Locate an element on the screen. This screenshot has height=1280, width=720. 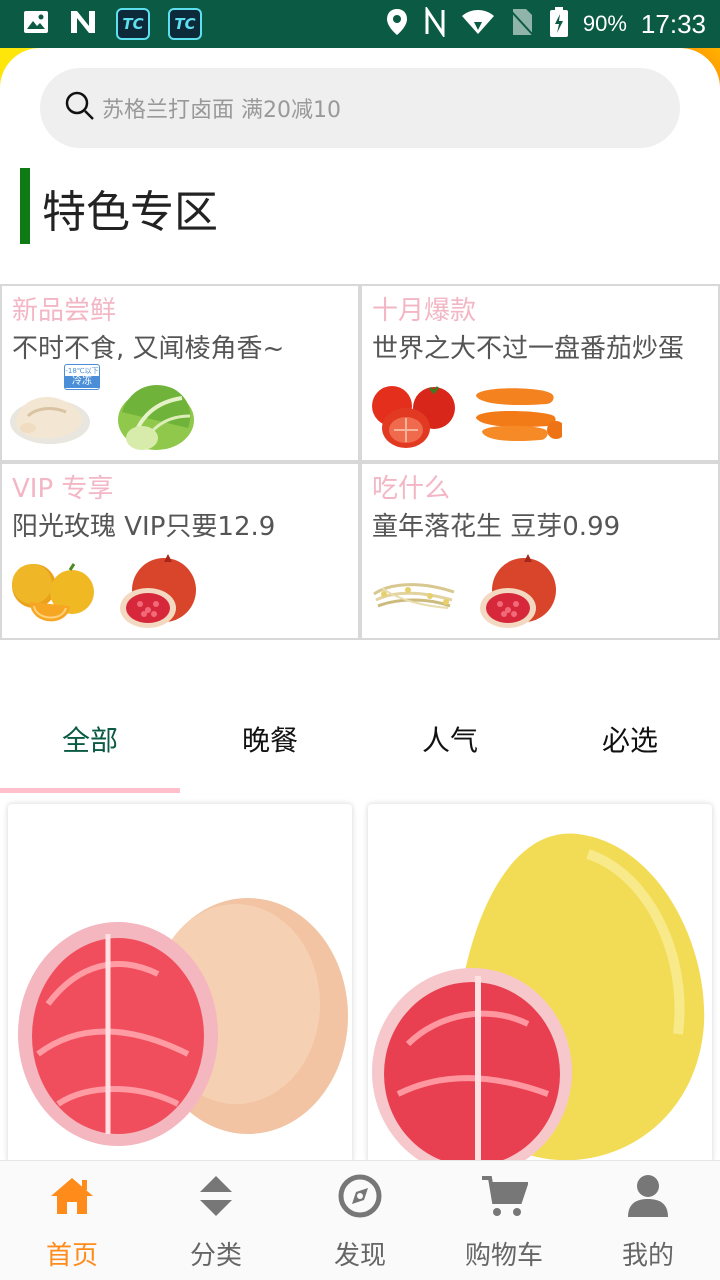
feature-card-what-to-eat: 吃什么 童年落花生 豆芽0.99 is located at coordinates (540, 551).